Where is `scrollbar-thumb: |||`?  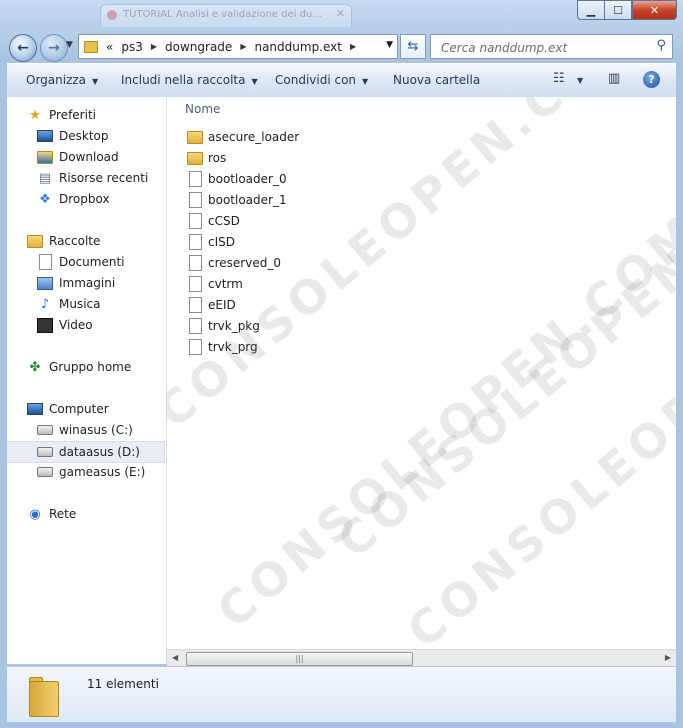
scrollbar-thumb: ||| is located at coordinates (299, 659).